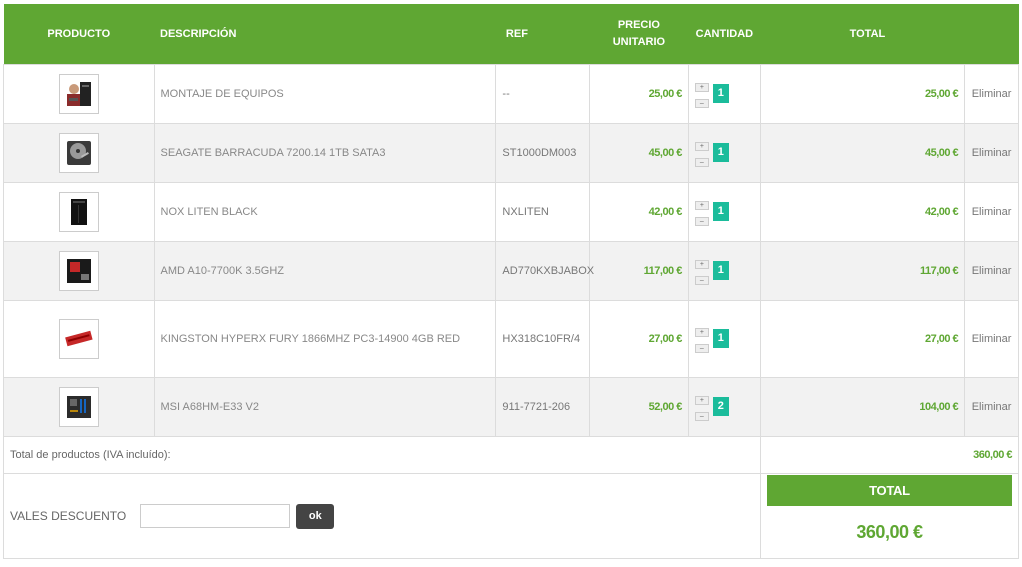 The image size is (1022, 567). What do you see at coordinates (215, 516) in the screenshot?
I see `voucher-input` at bounding box center [215, 516].